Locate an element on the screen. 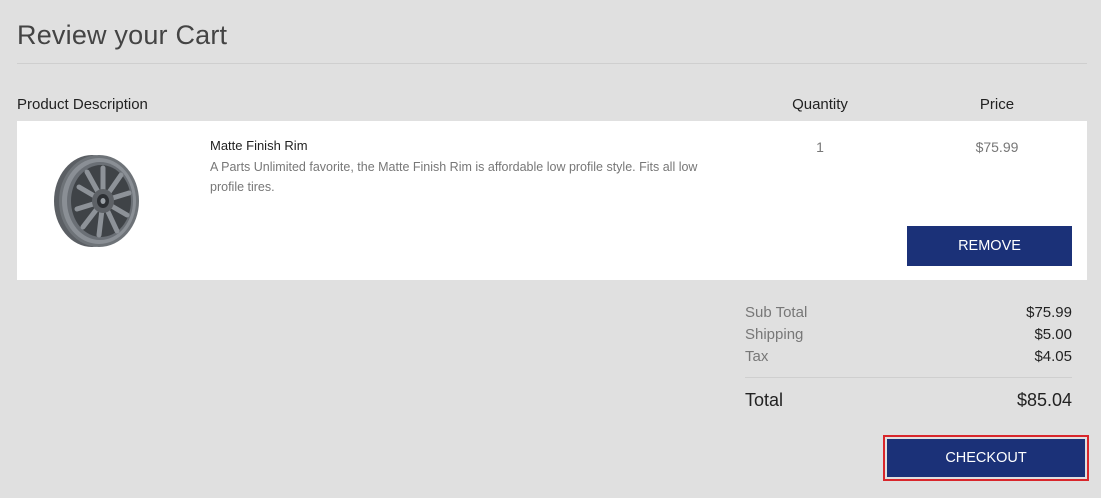  checkout-highlight: CHECKOUT is located at coordinates (986, 458).